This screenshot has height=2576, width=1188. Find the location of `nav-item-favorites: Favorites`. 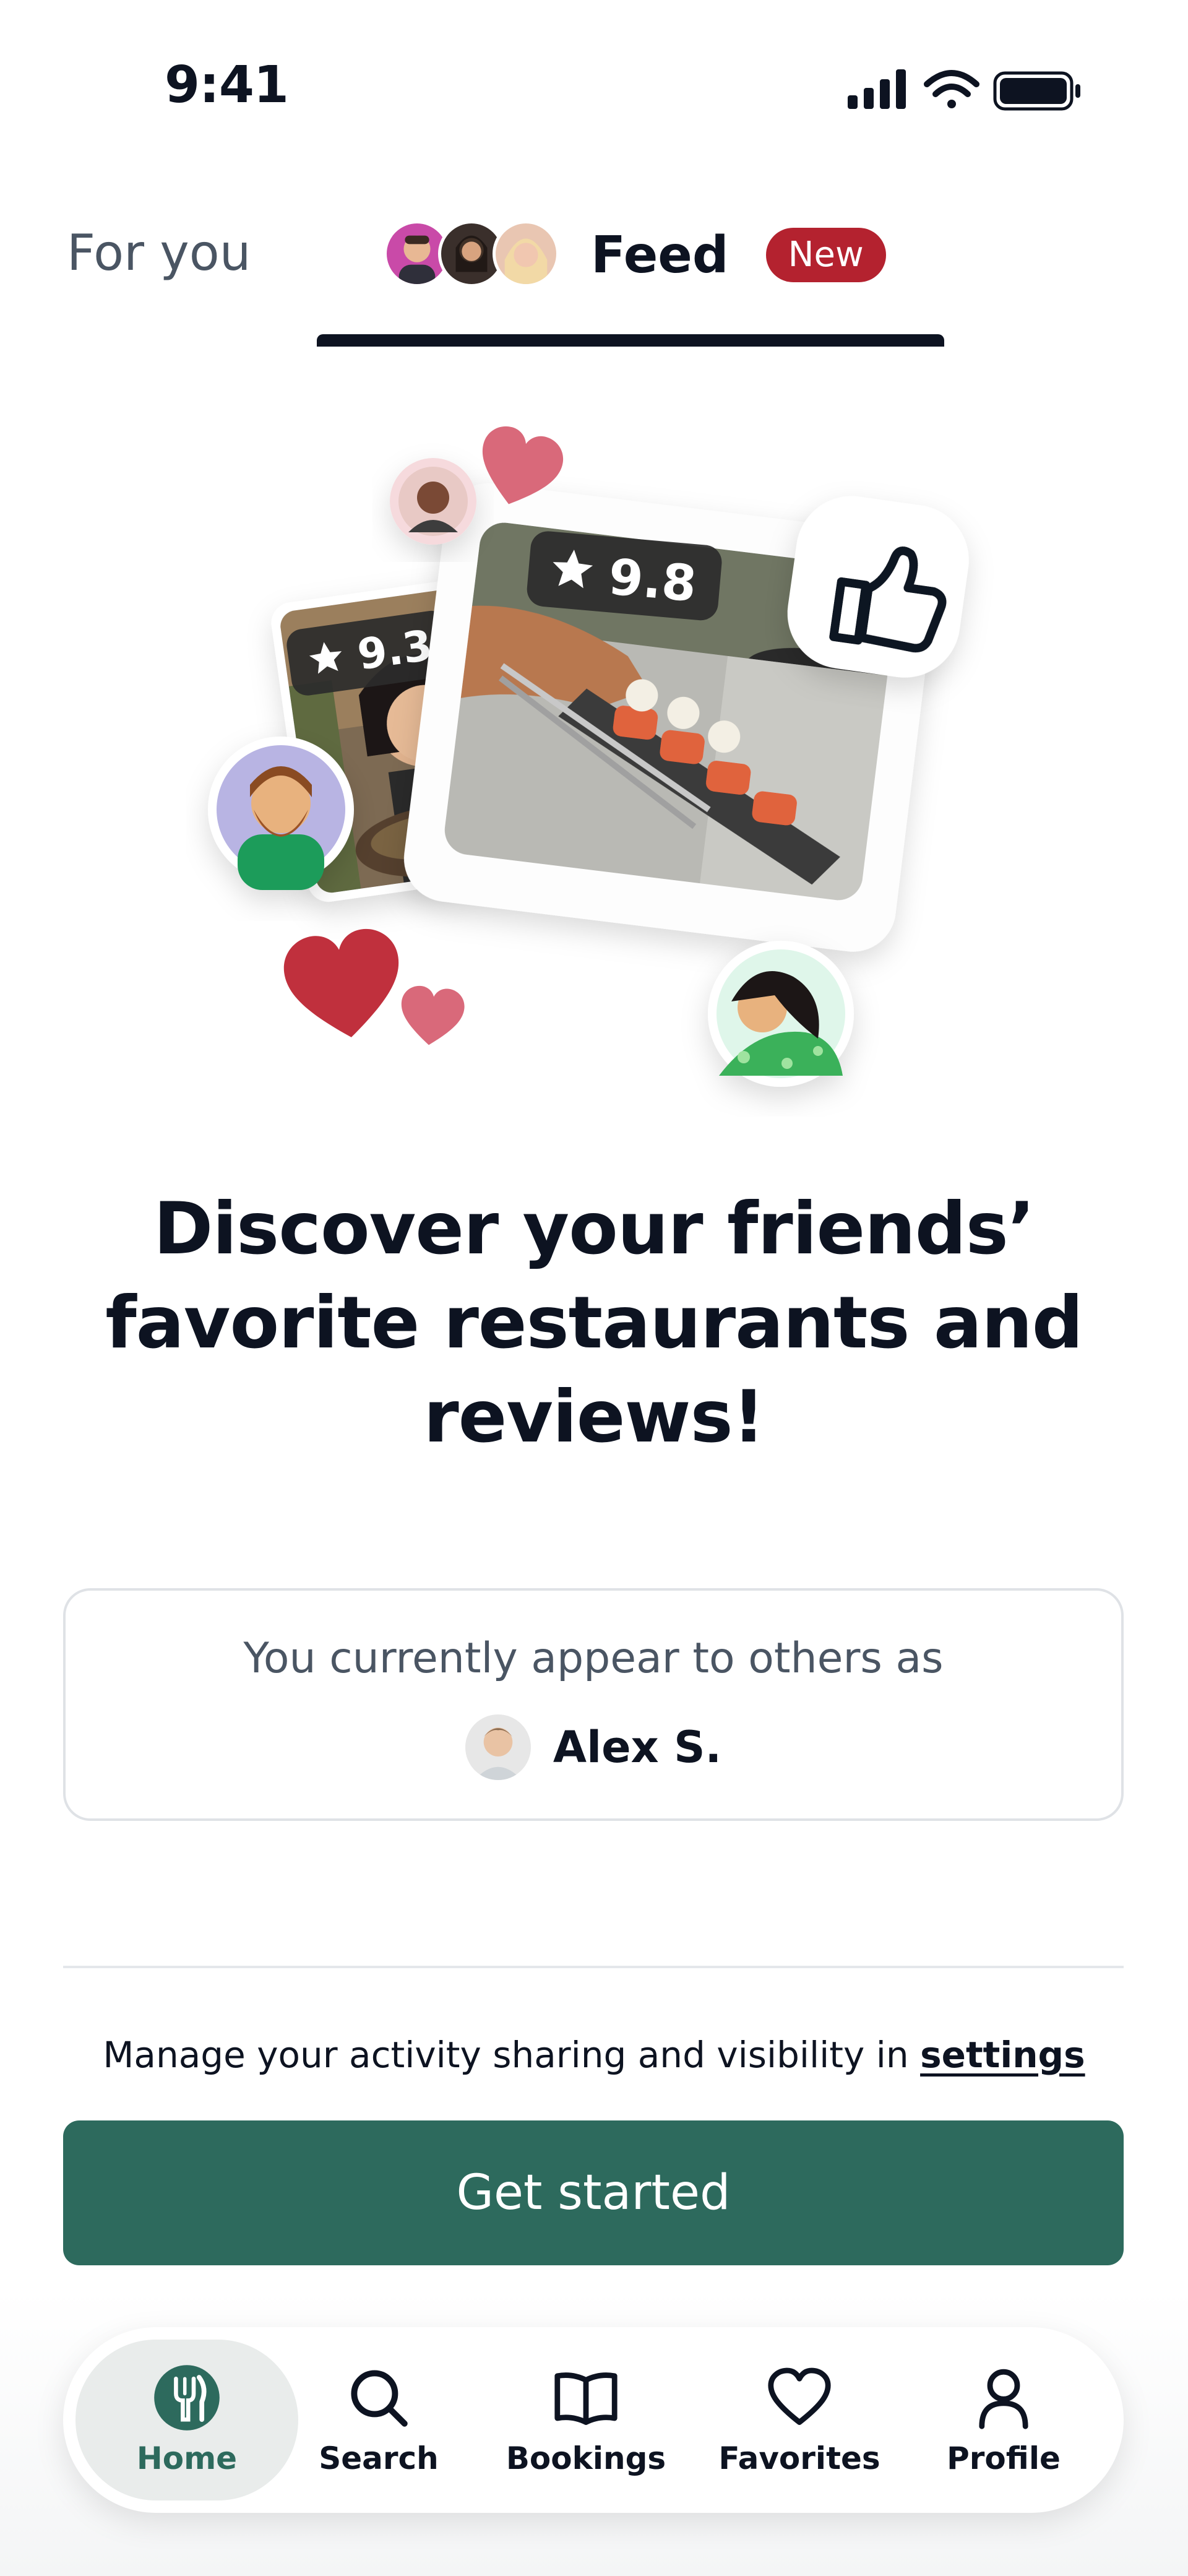

nav-item-favorites: Favorites is located at coordinates (799, 2420).